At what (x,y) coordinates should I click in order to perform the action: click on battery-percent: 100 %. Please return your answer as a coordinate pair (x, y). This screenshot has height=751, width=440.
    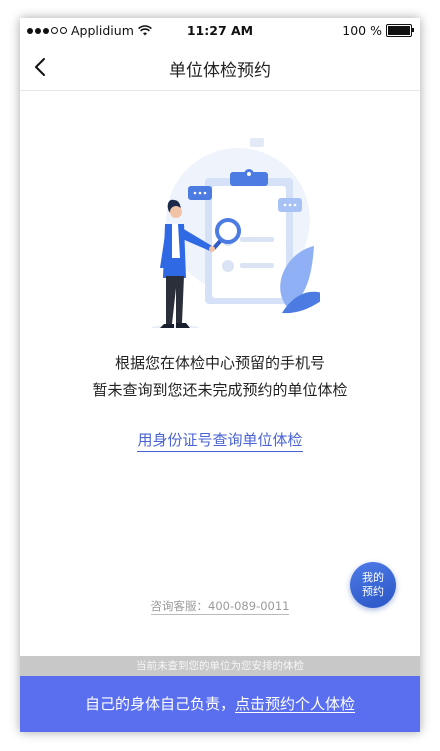
    Looking at the image, I should click on (362, 30).